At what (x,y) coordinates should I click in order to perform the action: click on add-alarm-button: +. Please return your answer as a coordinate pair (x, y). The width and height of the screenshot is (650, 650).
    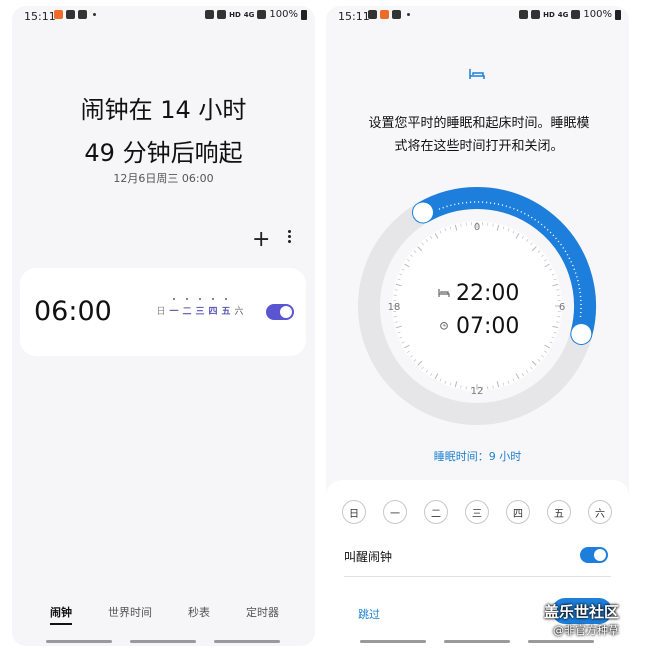
    Looking at the image, I should click on (261, 240).